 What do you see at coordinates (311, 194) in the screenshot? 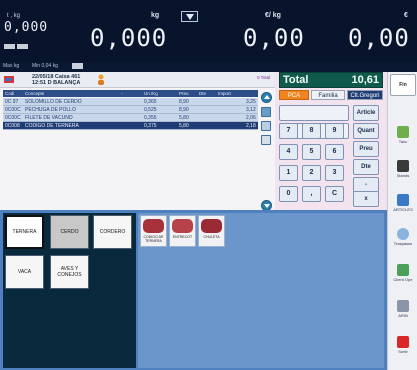
I see `key-comma: ,` at bounding box center [311, 194].